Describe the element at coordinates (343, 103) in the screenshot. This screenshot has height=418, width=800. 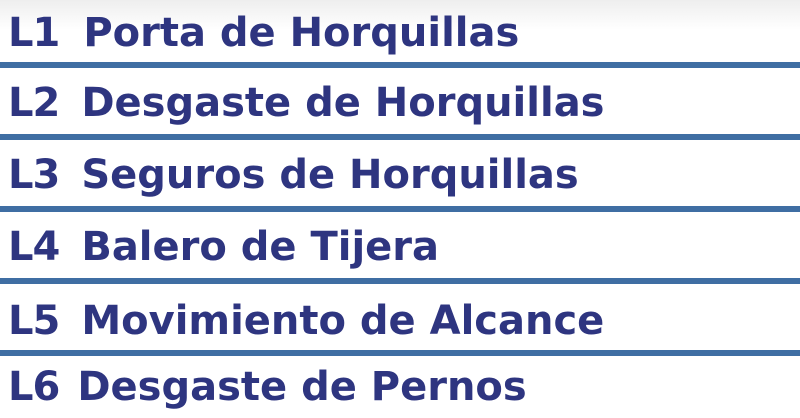
I see `item-label: Desgaste de Horquillas` at that location.